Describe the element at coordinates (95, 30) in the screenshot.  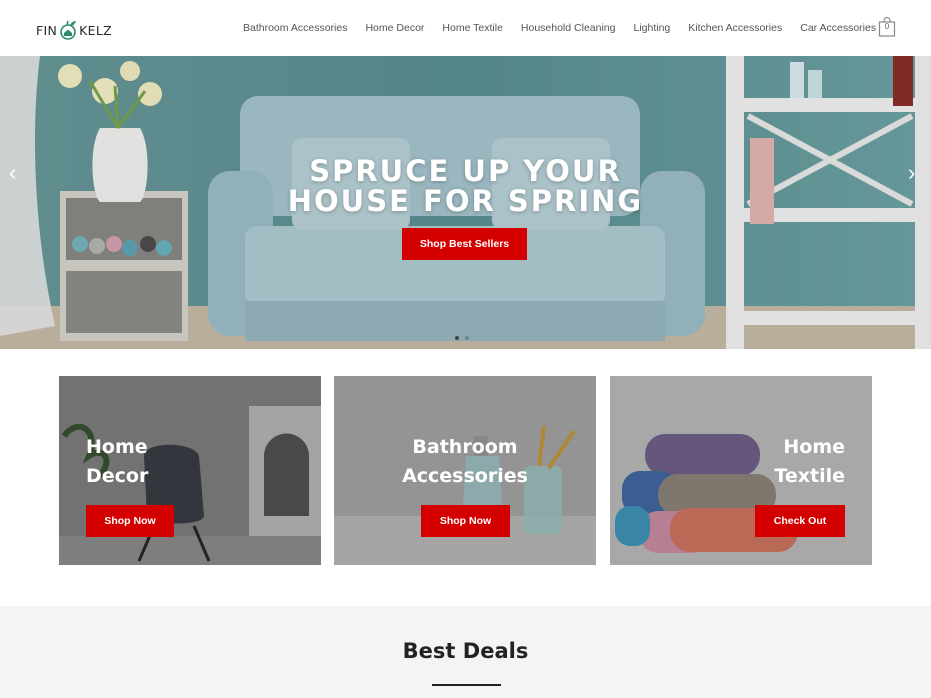
I see `logo-text-right: KELZ` at that location.